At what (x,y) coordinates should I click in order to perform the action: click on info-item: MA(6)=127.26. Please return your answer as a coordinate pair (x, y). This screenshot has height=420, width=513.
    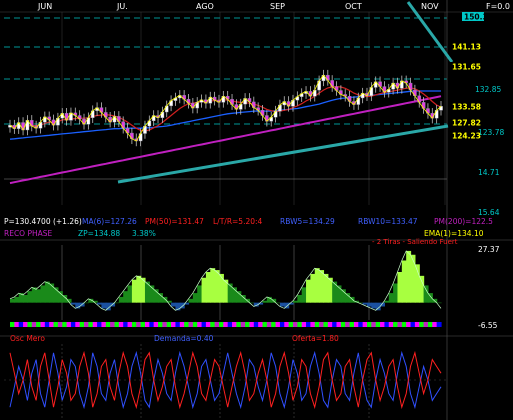
    Looking at the image, I should click on (109, 221).